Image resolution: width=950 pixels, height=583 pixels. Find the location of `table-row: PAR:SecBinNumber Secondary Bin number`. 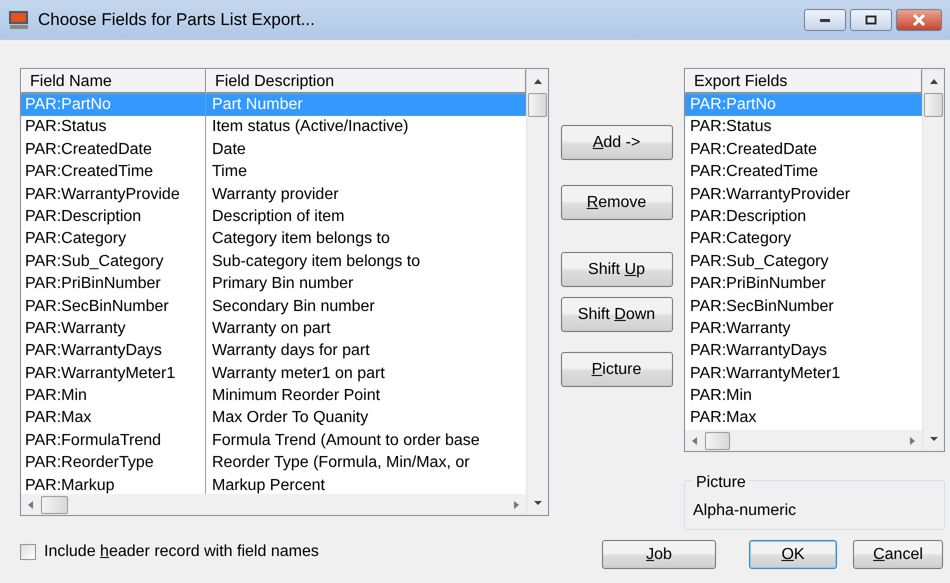

table-row: PAR:SecBinNumber Secondary Bin number is located at coordinates (273, 307).